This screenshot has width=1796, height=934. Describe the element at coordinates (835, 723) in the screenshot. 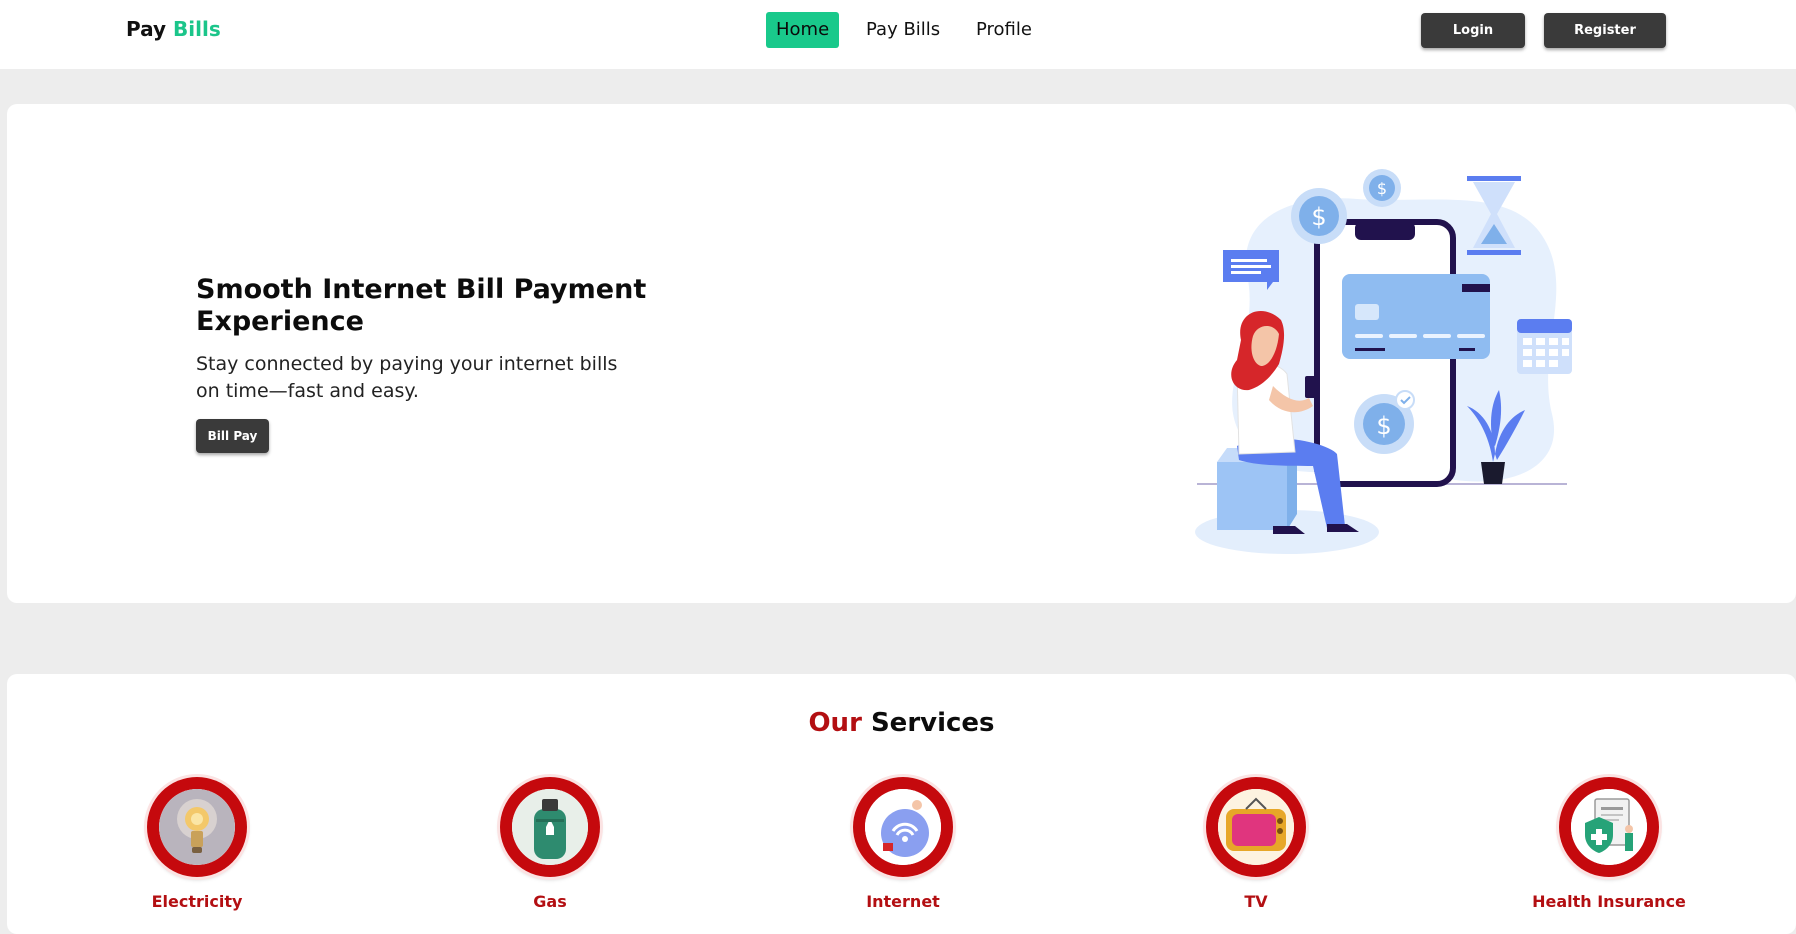

I see `services-title-accent: Our` at that location.